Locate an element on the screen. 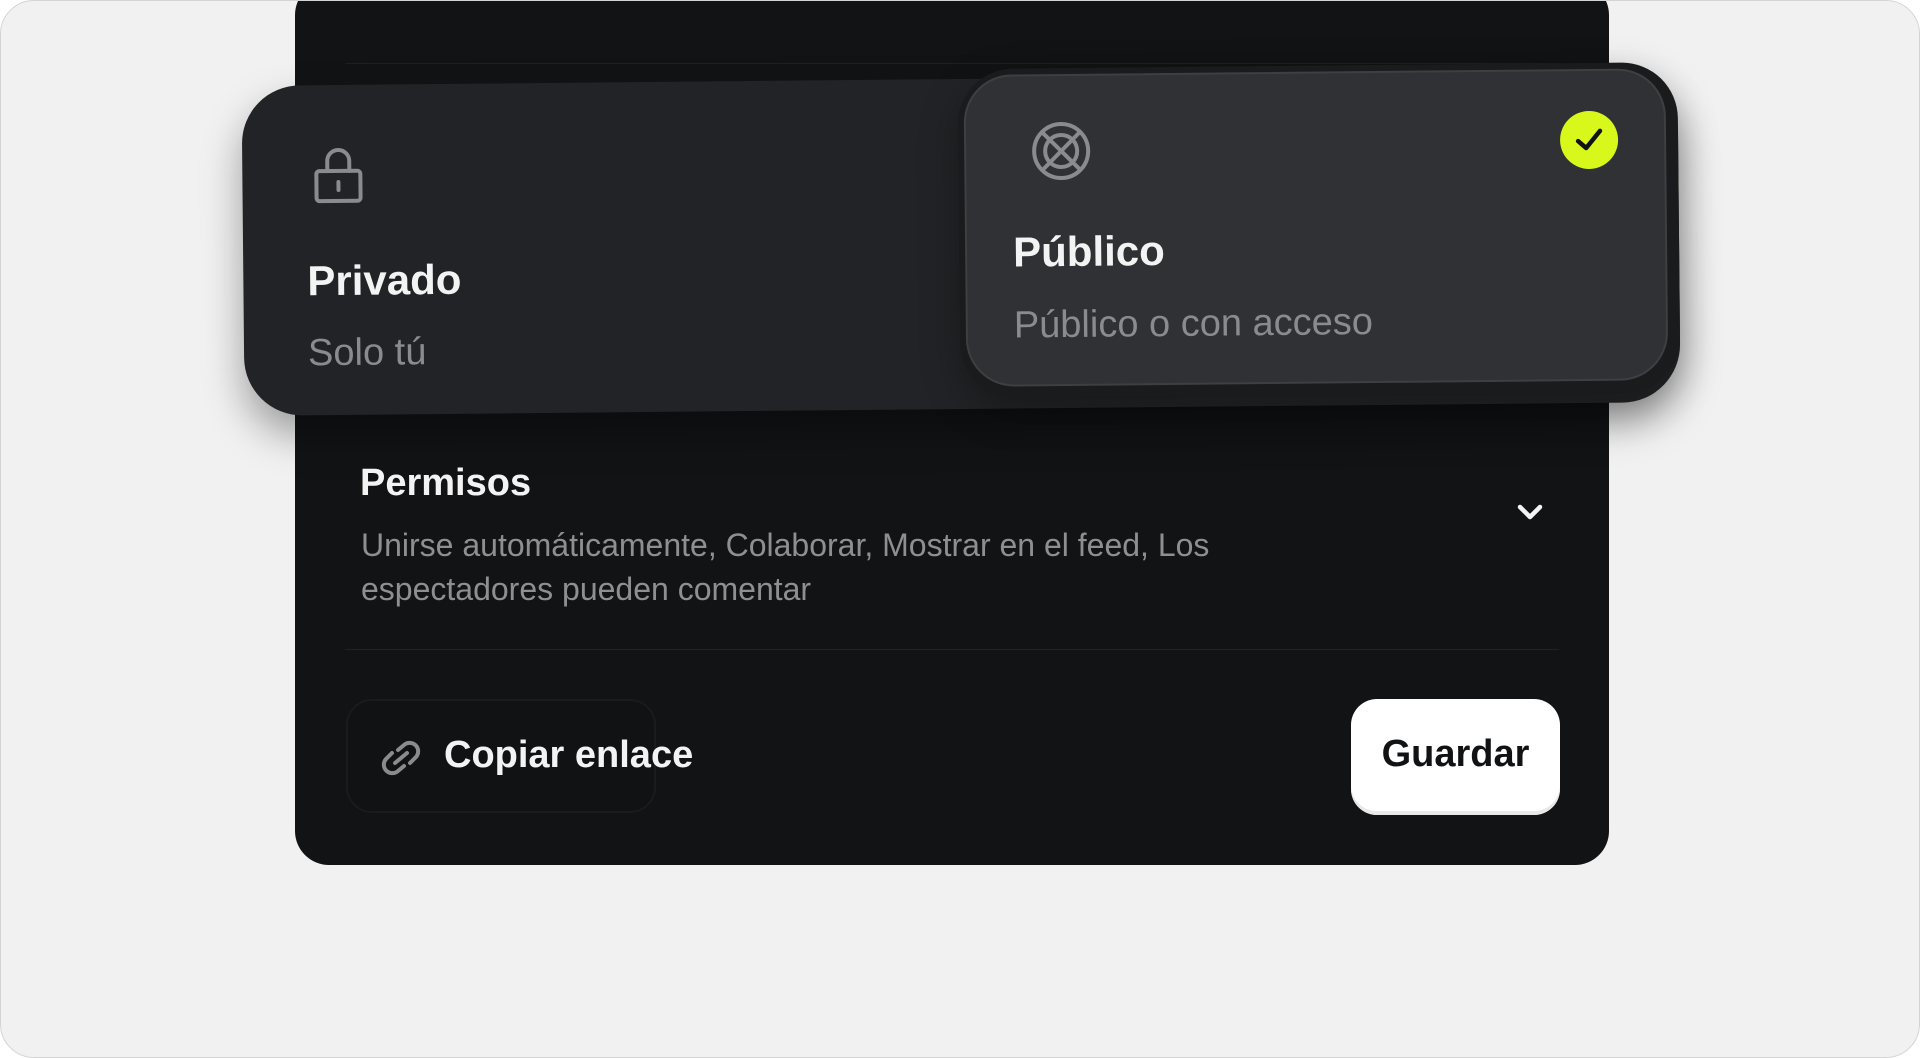 This screenshot has height=1058, width=1920. save-button-label: Guardar is located at coordinates (1455, 754).